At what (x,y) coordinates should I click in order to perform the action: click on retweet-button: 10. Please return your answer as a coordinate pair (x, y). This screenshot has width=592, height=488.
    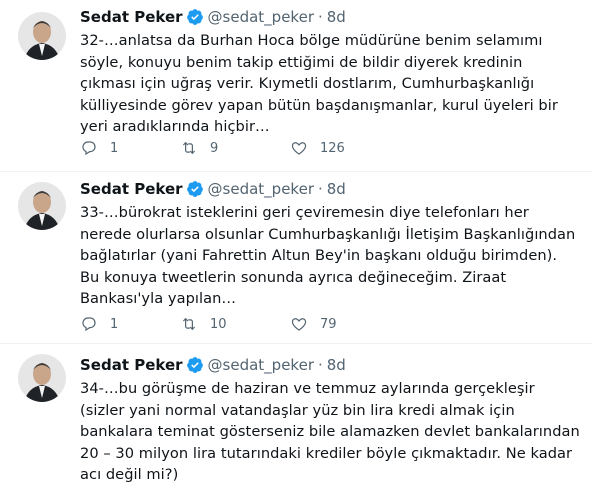
    Looking at the image, I should click on (235, 324).